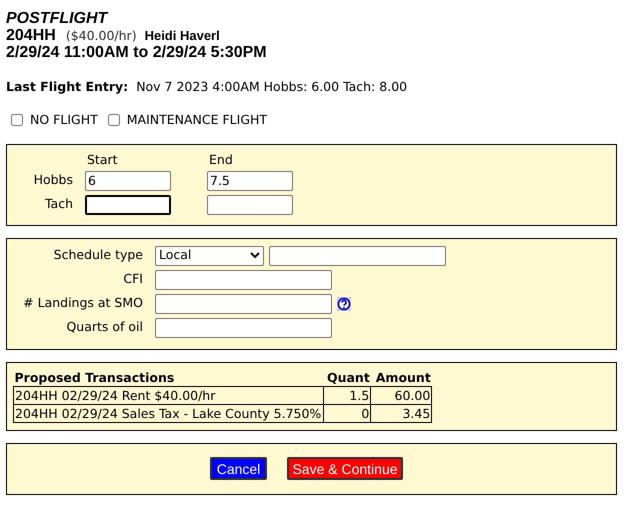  What do you see at coordinates (401, 395) in the screenshot?
I see `table-cell: 60.00` at bounding box center [401, 395].